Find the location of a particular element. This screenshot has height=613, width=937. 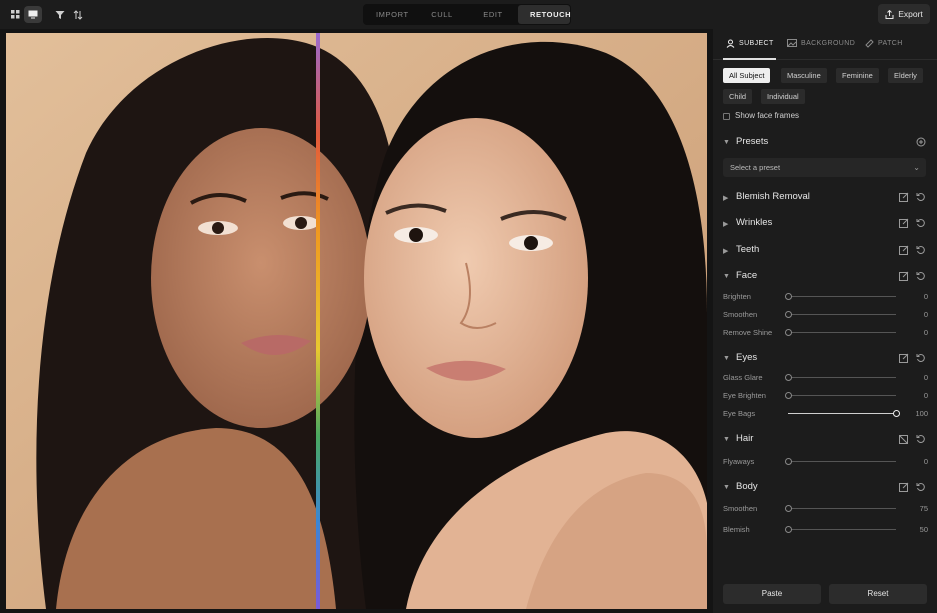

paste-button: Paste is located at coordinates (772, 594).